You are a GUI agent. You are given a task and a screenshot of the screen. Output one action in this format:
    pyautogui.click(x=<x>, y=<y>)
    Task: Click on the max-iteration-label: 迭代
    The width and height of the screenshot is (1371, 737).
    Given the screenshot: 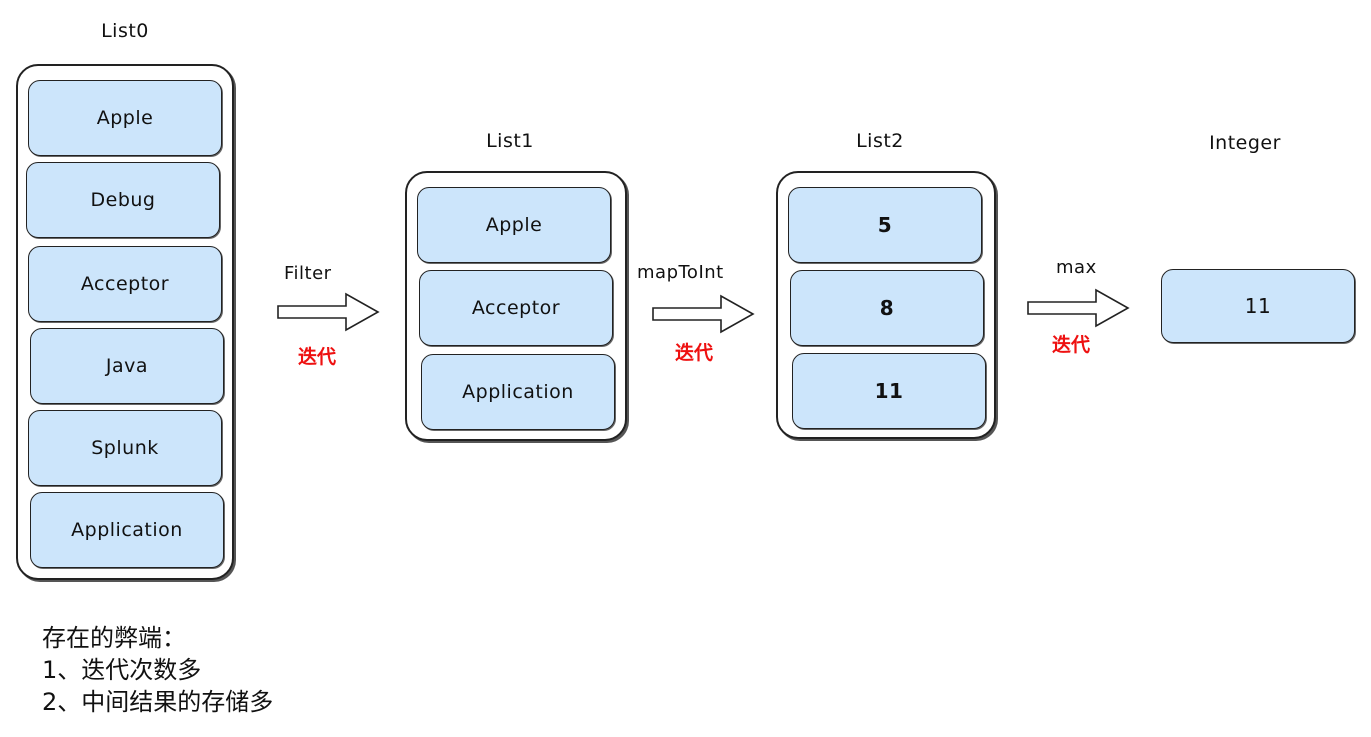 What is the action you would take?
    pyautogui.click(x=1071, y=345)
    